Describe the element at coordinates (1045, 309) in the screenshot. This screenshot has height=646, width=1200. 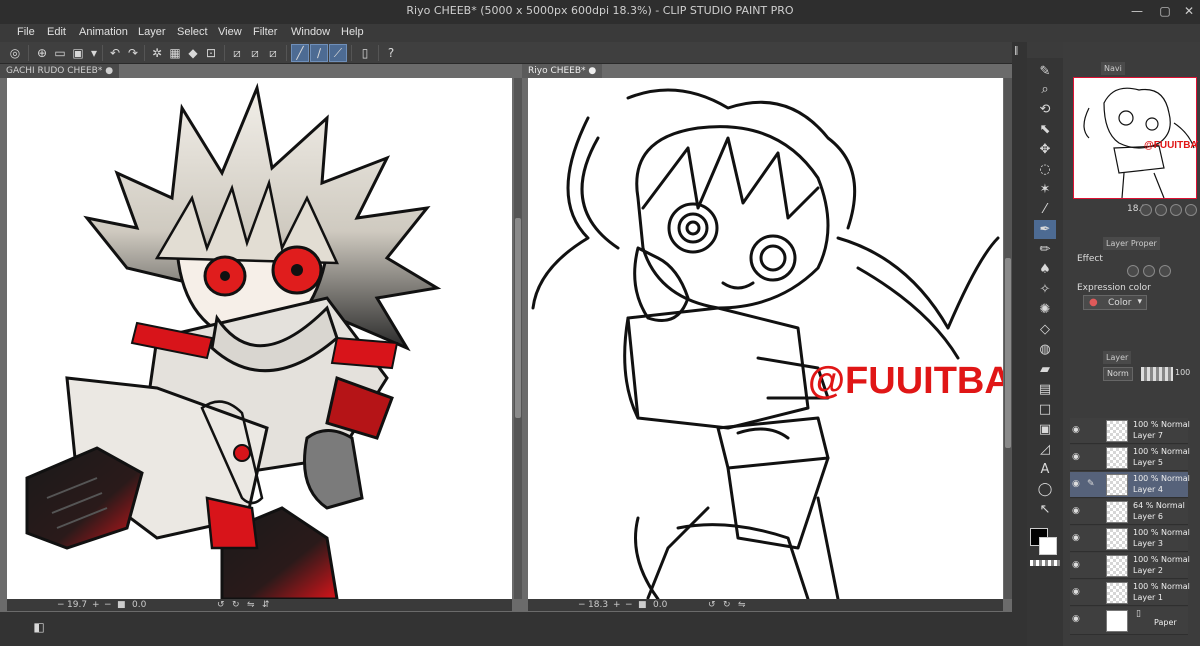
I see `decoration-icon: ✺` at that location.